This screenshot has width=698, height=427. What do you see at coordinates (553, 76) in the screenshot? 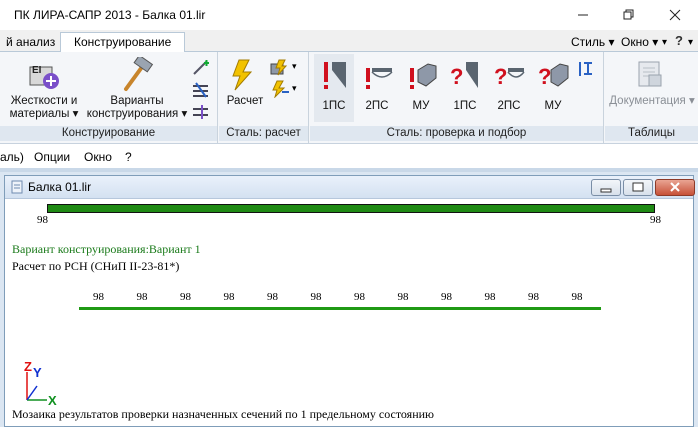
I see `select-mu-icon: ?` at bounding box center [553, 76].